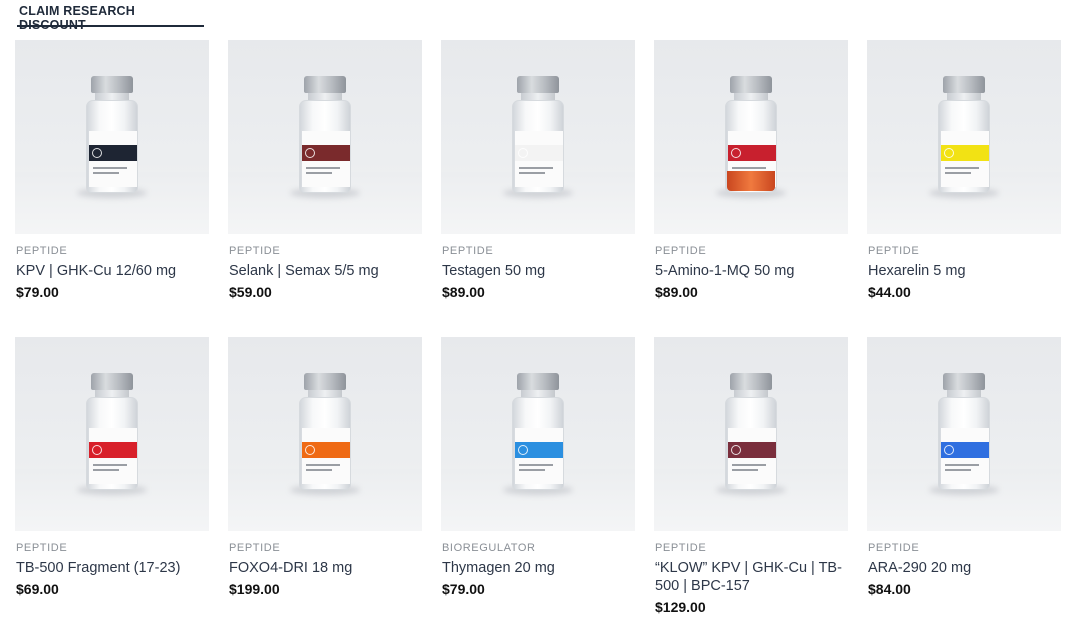 The width and height of the screenshot is (1077, 631). Describe the element at coordinates (77, 18) in the screenshot. I see `tab-label: CLAIM RESEARCH DISCOUNT` at that location.